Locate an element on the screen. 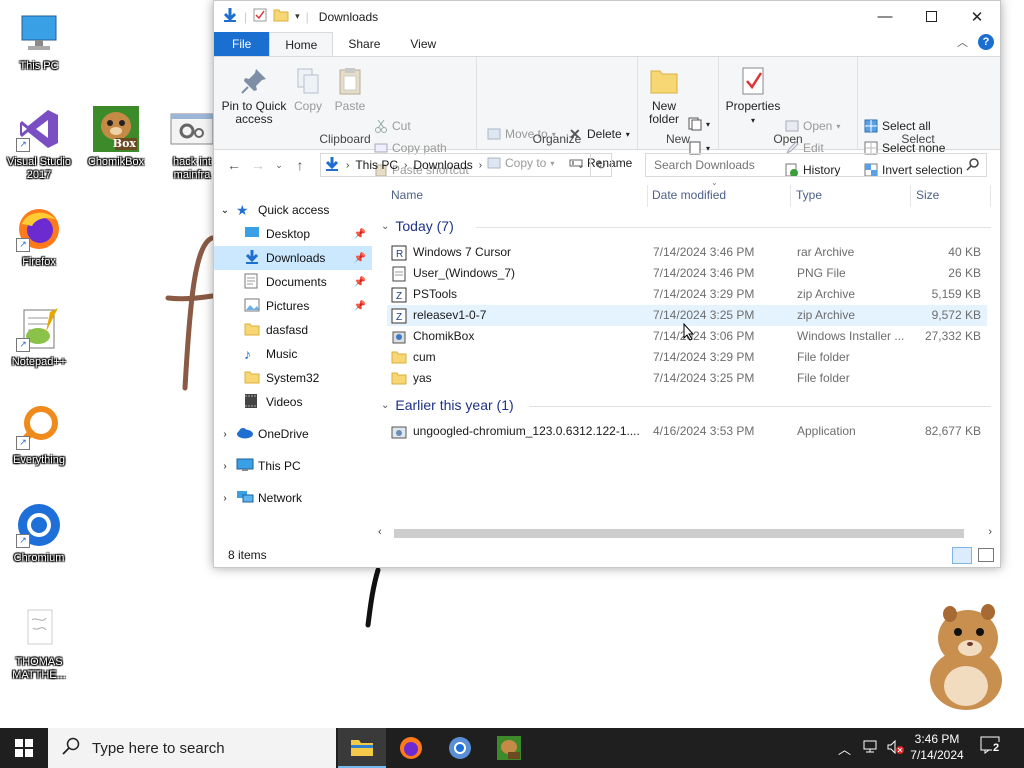  nav-quick-access: ⌄ ★ Quick access is located at coordinates (294, 210).